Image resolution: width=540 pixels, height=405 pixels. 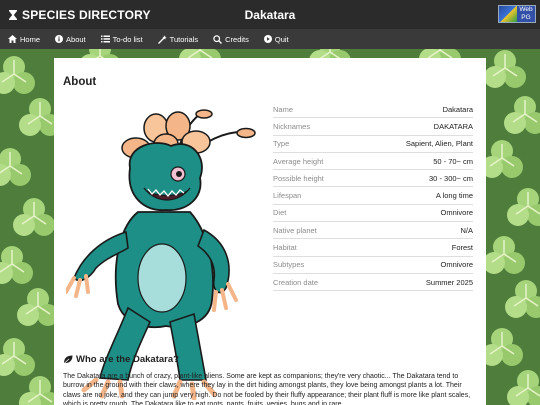 I want to click on nav-about: About, so click(x=70, y=39).